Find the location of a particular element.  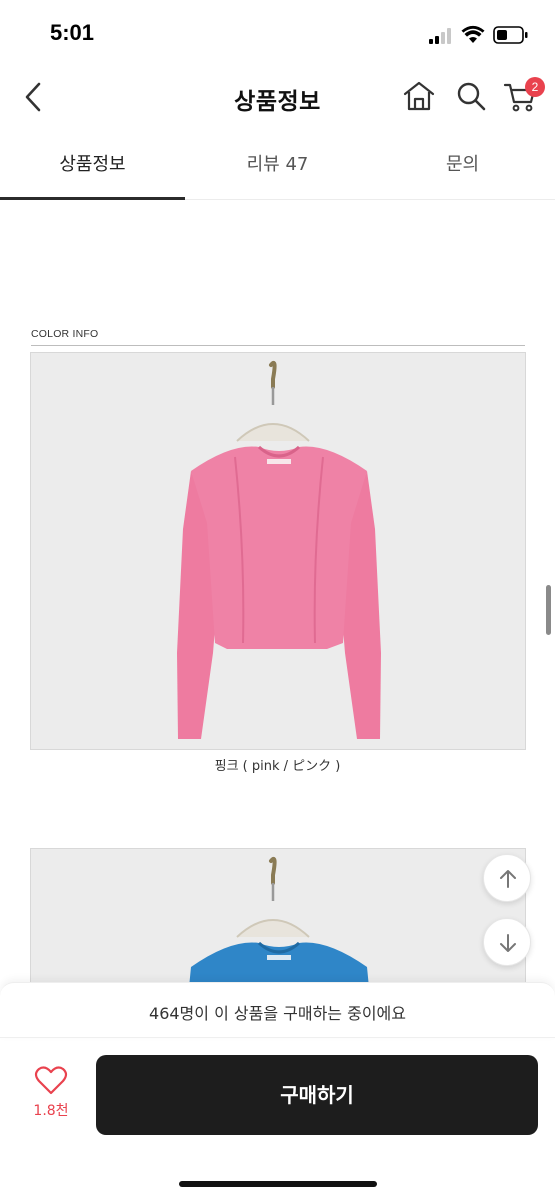

status-time: 5:01 is located at coordinates (72, 32).